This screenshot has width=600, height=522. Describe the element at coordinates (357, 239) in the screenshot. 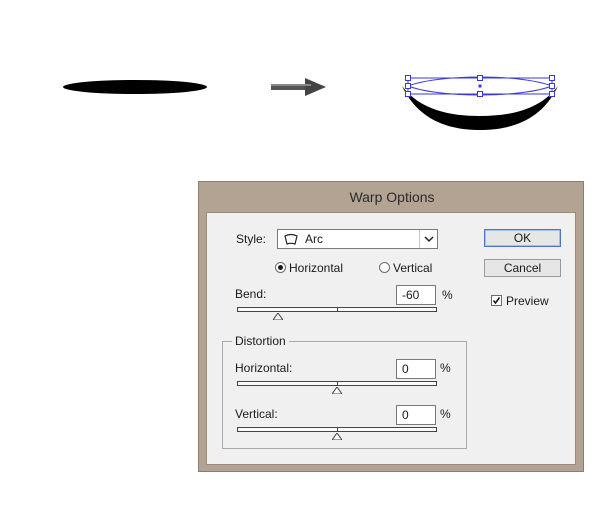

I see `style-dropdown: Arc` at that location.